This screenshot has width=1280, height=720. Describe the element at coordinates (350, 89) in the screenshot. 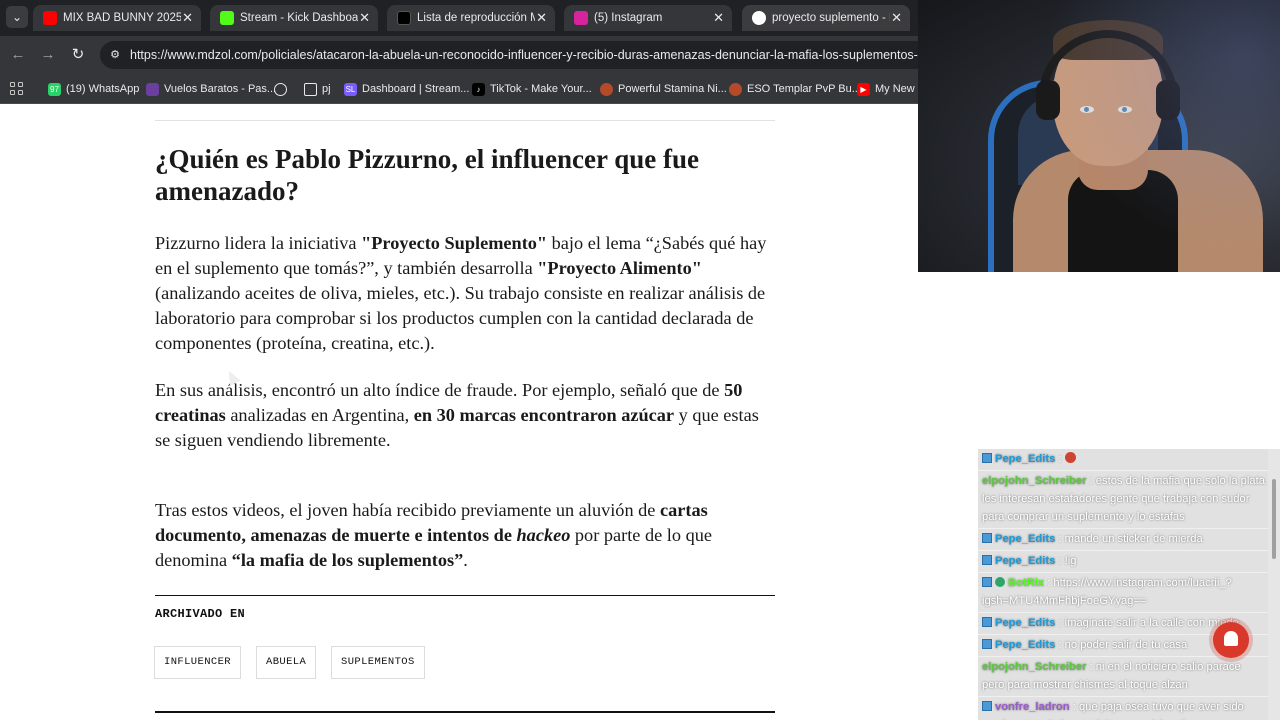

I see `streamlabs-icon: SL` at that location.